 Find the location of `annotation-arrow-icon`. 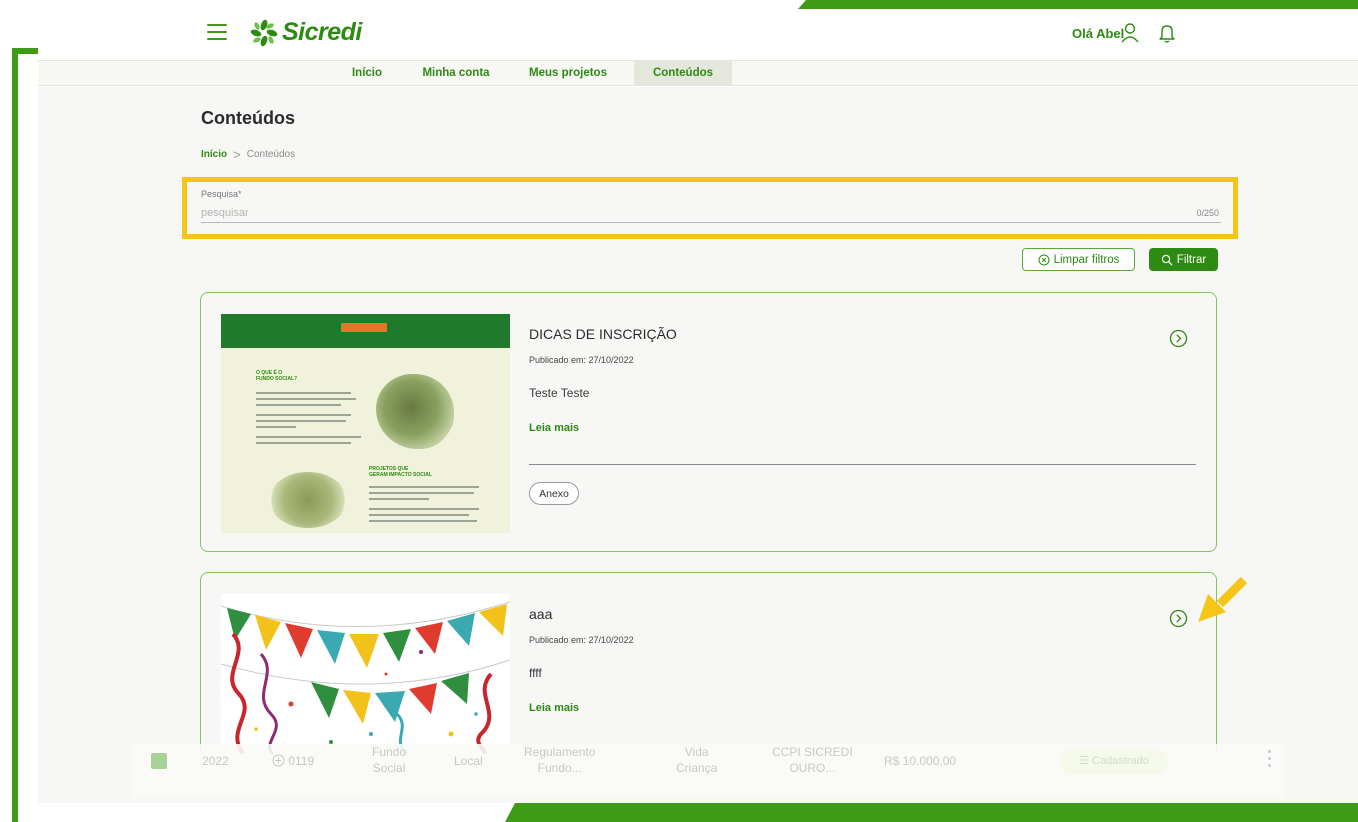

annotation-arrow-icon is located at coordinates (1223, 599).